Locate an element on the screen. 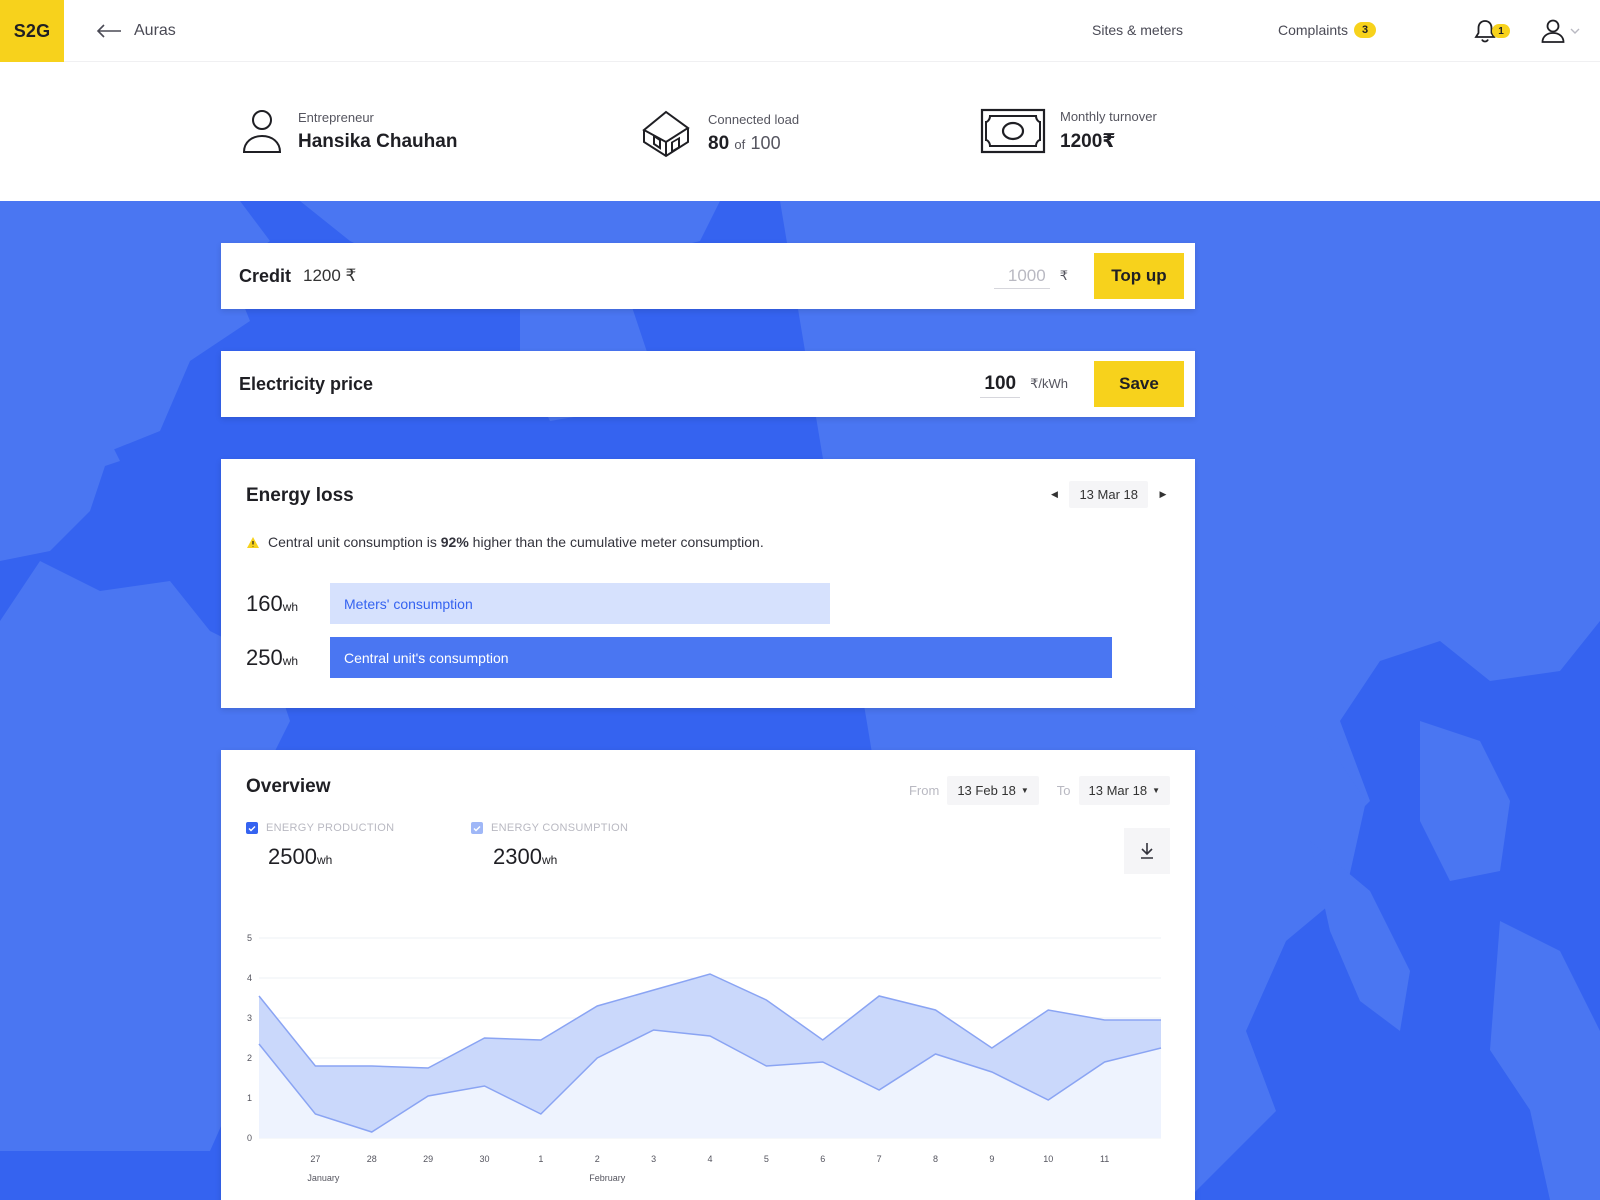  credit-title: Credit is located at coordinates (265, 275).